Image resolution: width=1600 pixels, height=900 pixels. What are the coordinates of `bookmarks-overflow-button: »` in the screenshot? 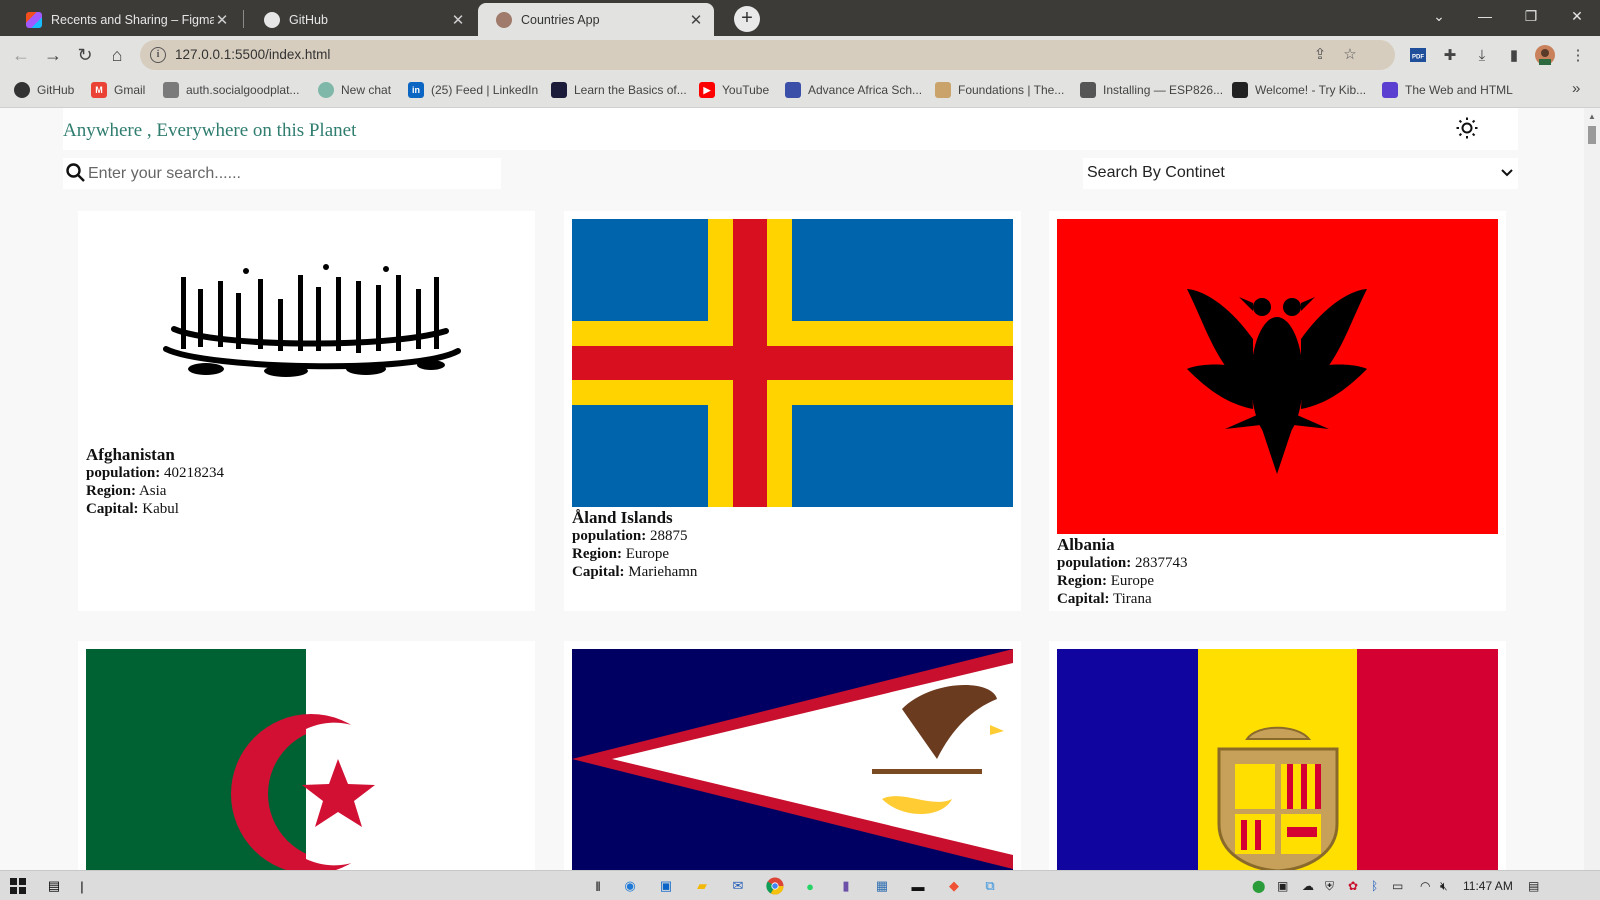 It's located at (1576, 88).